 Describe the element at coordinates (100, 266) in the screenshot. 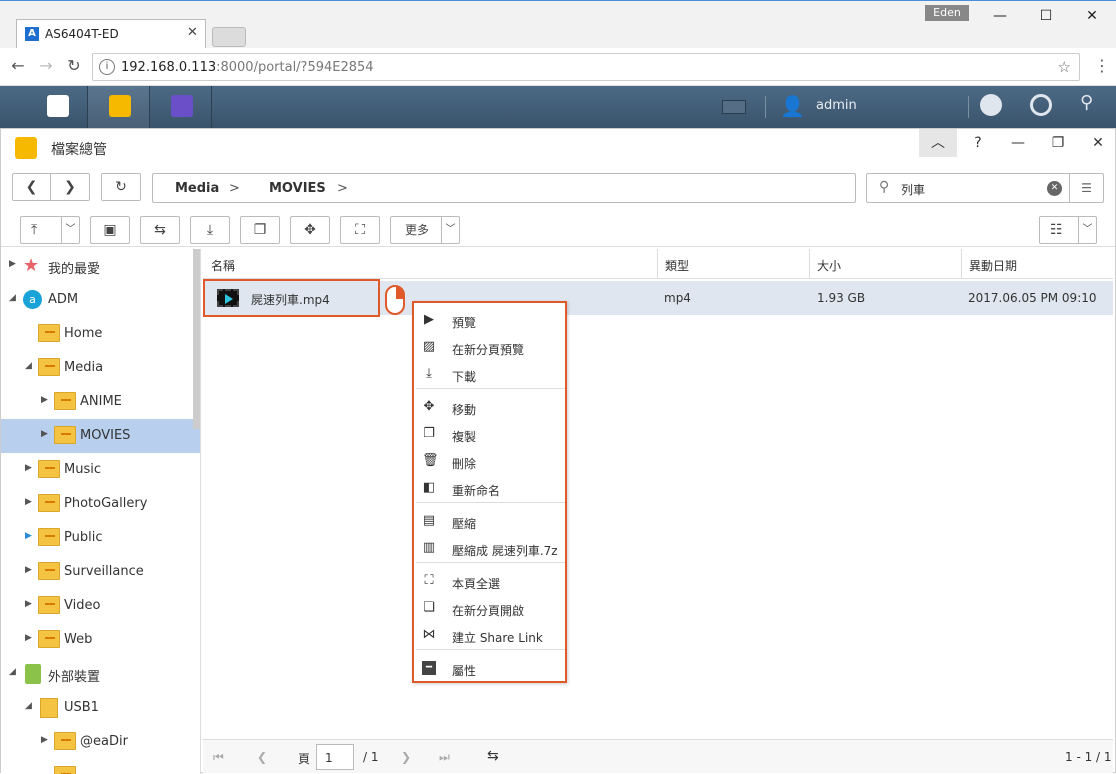

I see `tree-item-favorites: ▶ ★ 我的最愛` at that location.